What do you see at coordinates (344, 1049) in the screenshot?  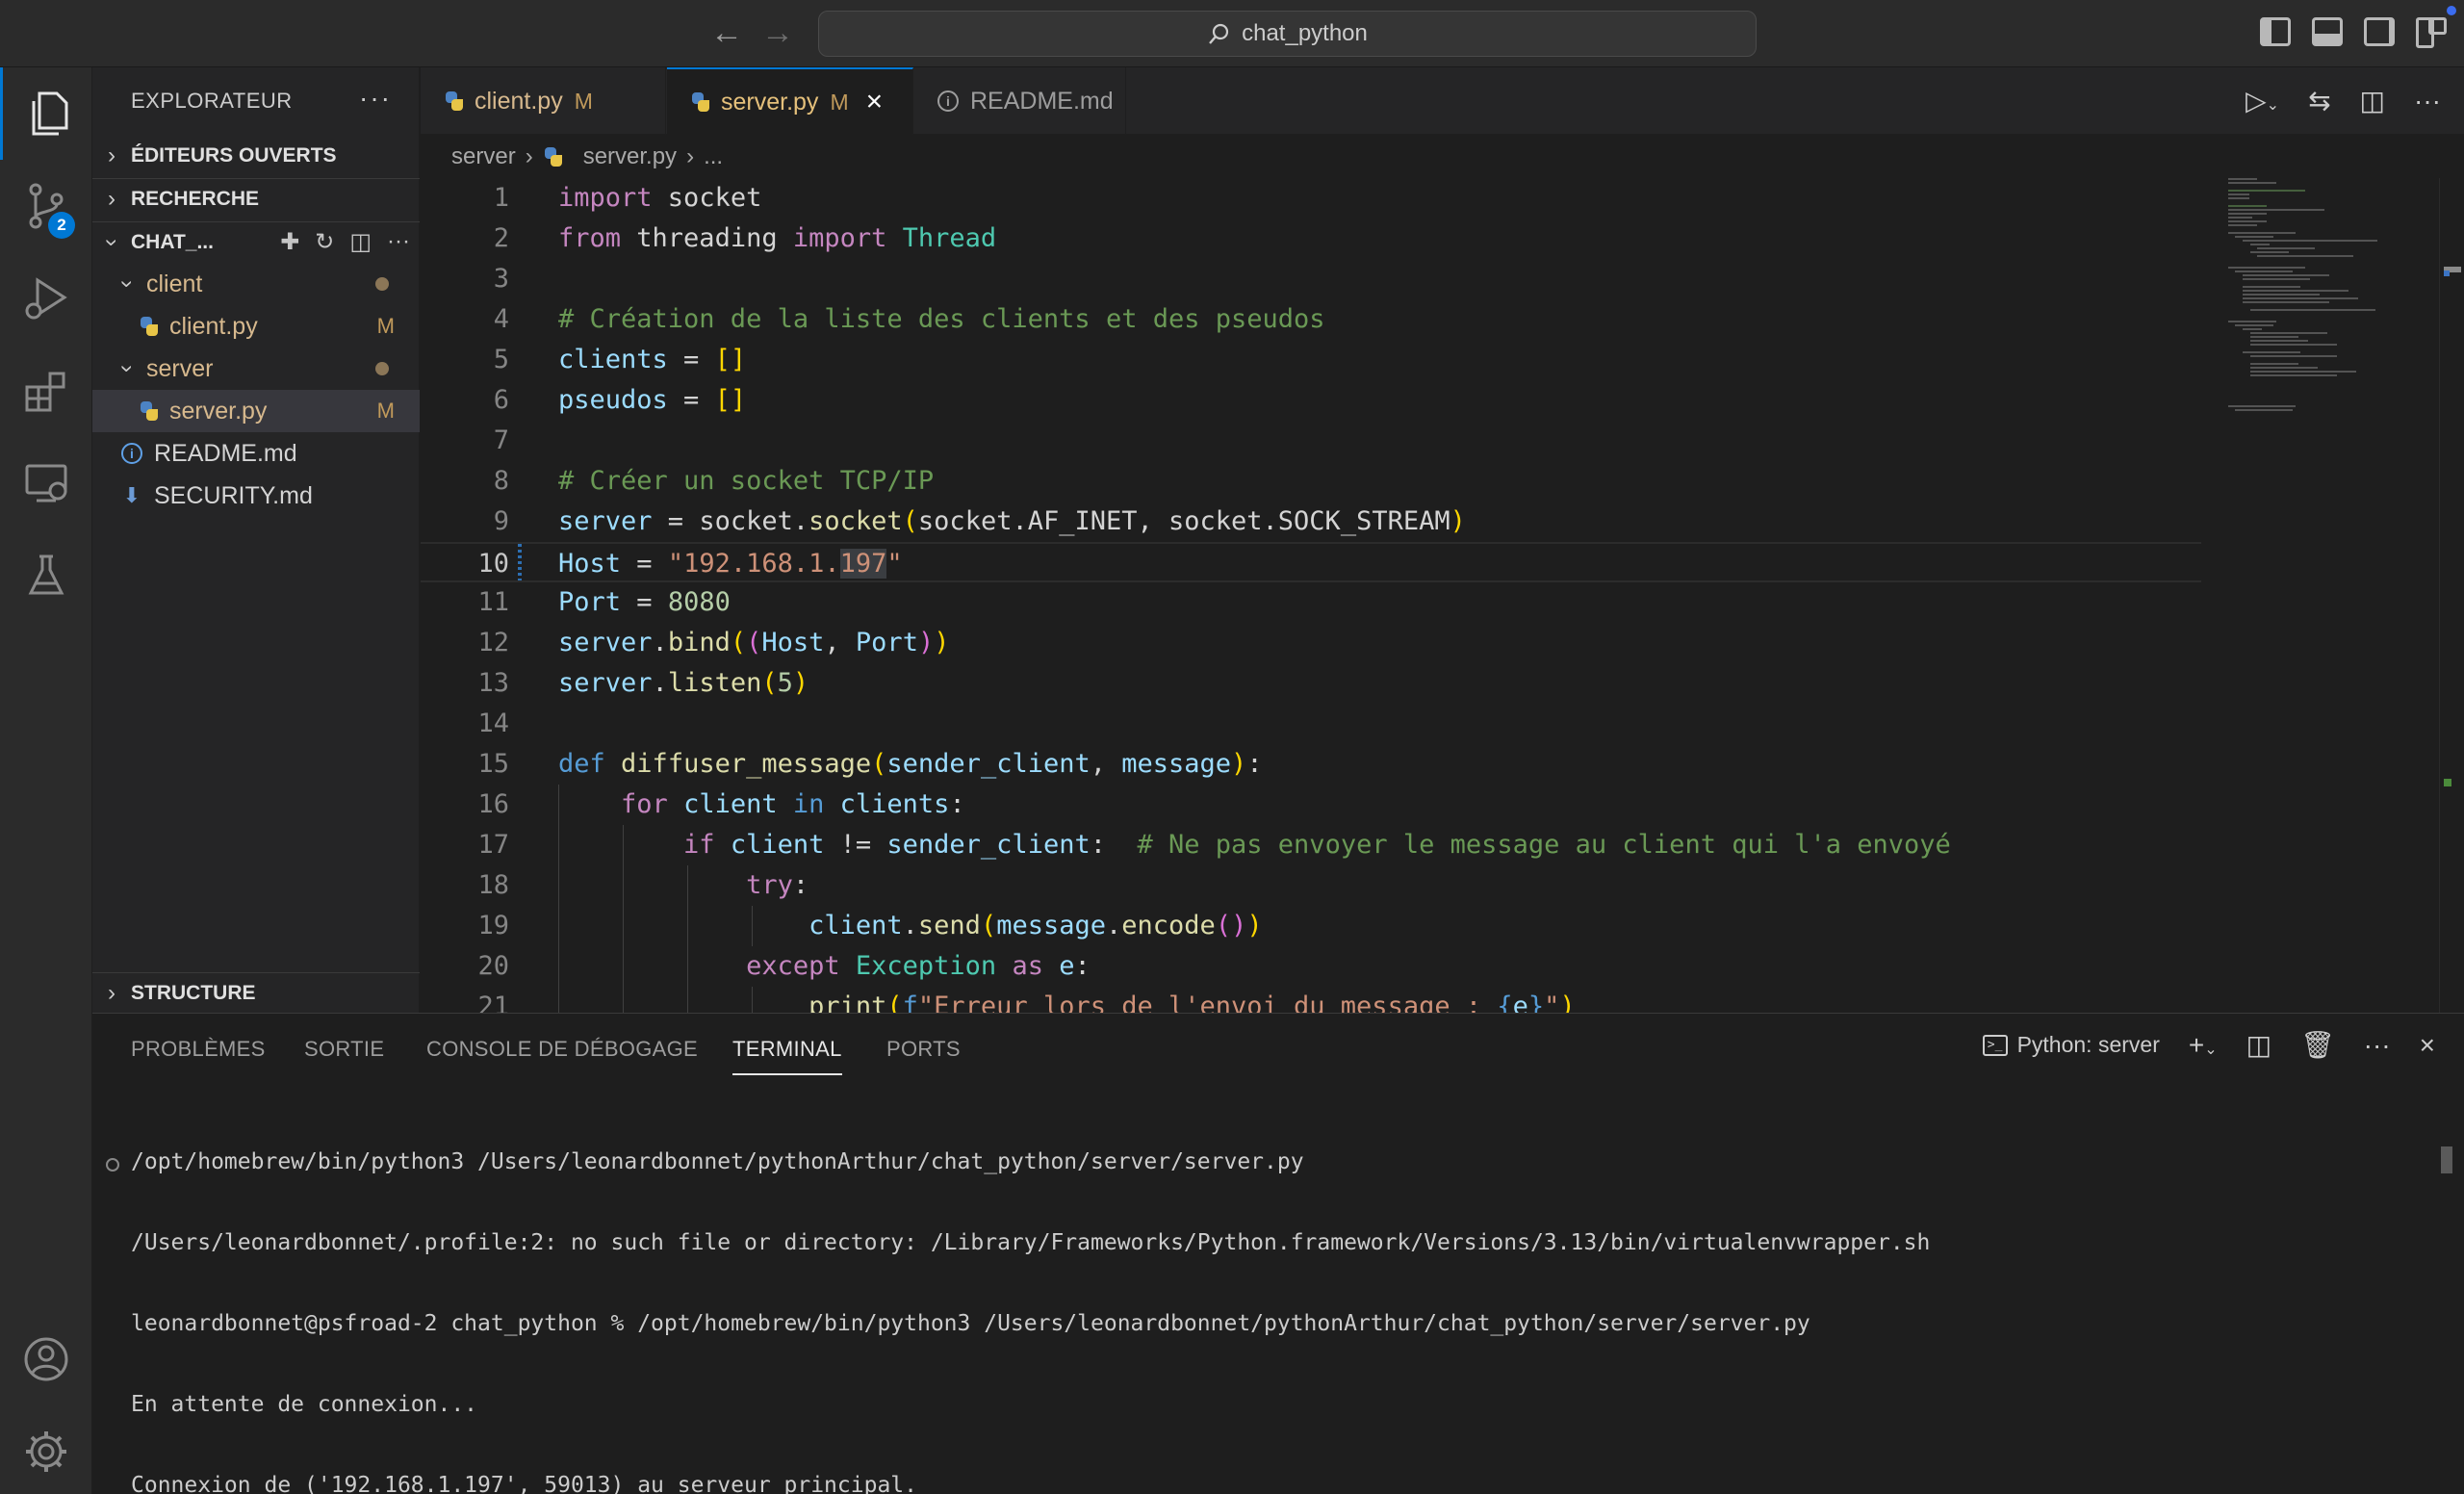 I see `panel-tab-output: SORTIE` at bounding box center [344, 1049].